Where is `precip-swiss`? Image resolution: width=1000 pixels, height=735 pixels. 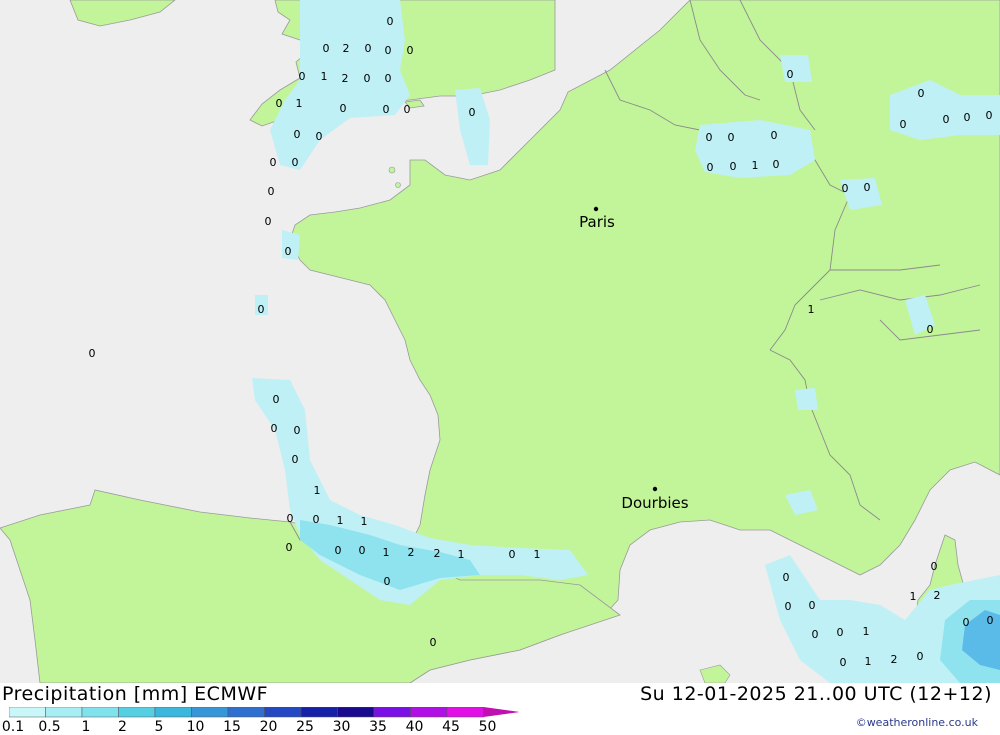 precip-swiss is located at coordinates (806, 399).